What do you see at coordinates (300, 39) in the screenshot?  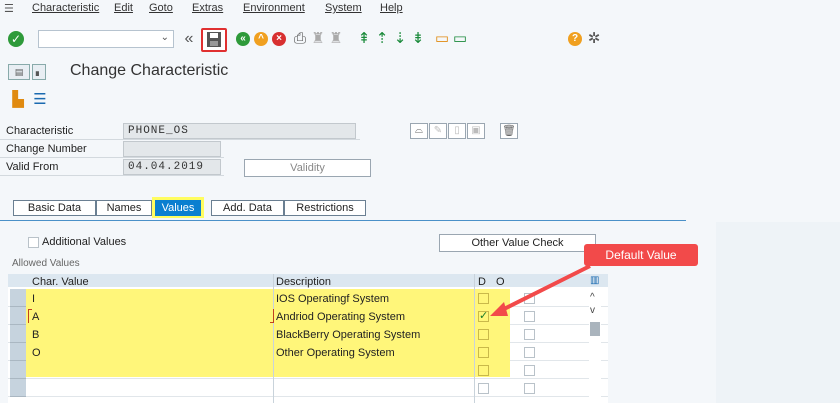 I see `print-icon: ⎙` at bounding box center [300, 39].